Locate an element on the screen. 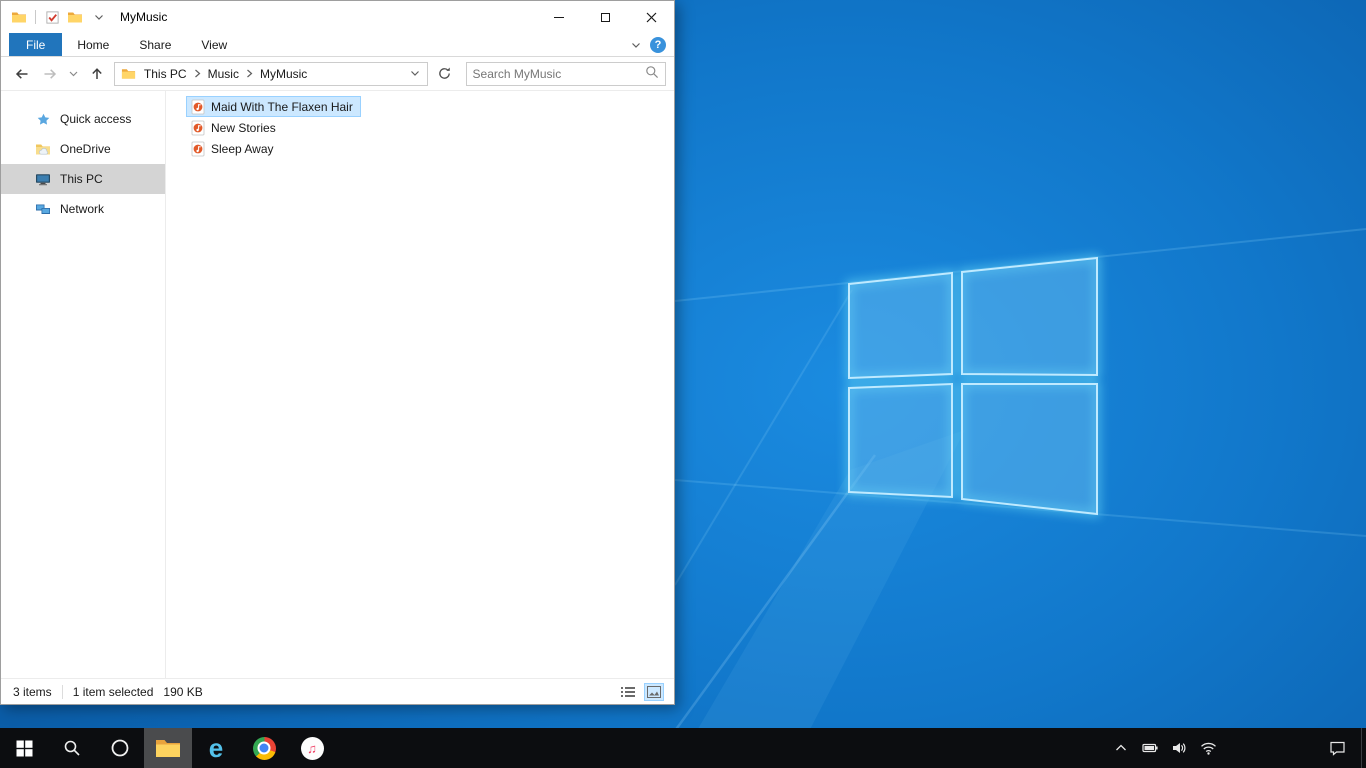  thumbnail-view-button is located at coordinates (654, 691).